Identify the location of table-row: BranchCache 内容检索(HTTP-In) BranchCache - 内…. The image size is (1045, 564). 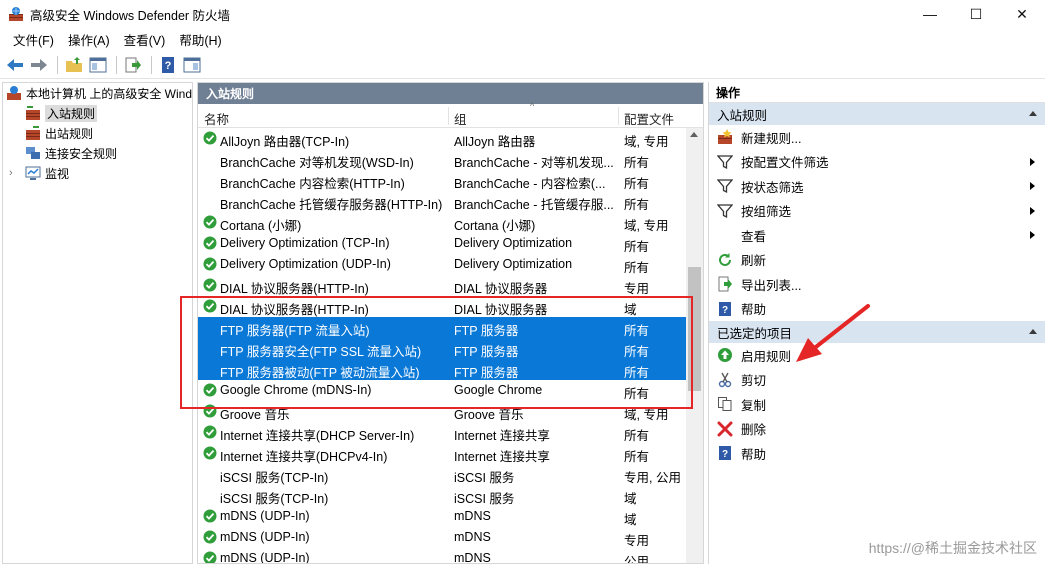
(450, 180).